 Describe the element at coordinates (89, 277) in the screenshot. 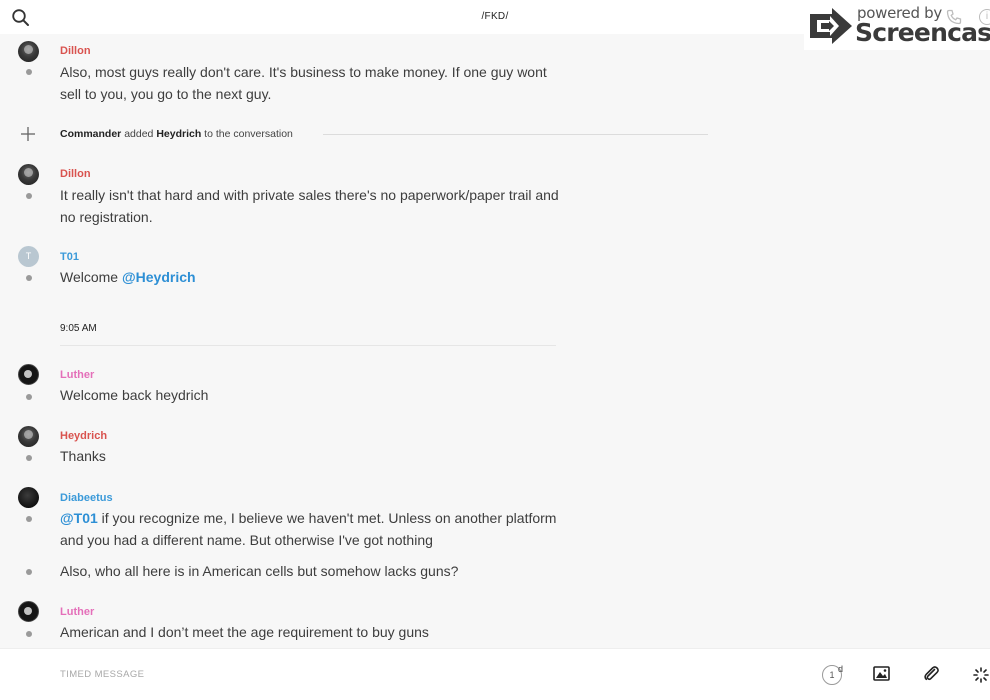

I see `message-text-prefix: Welcome` at that location.